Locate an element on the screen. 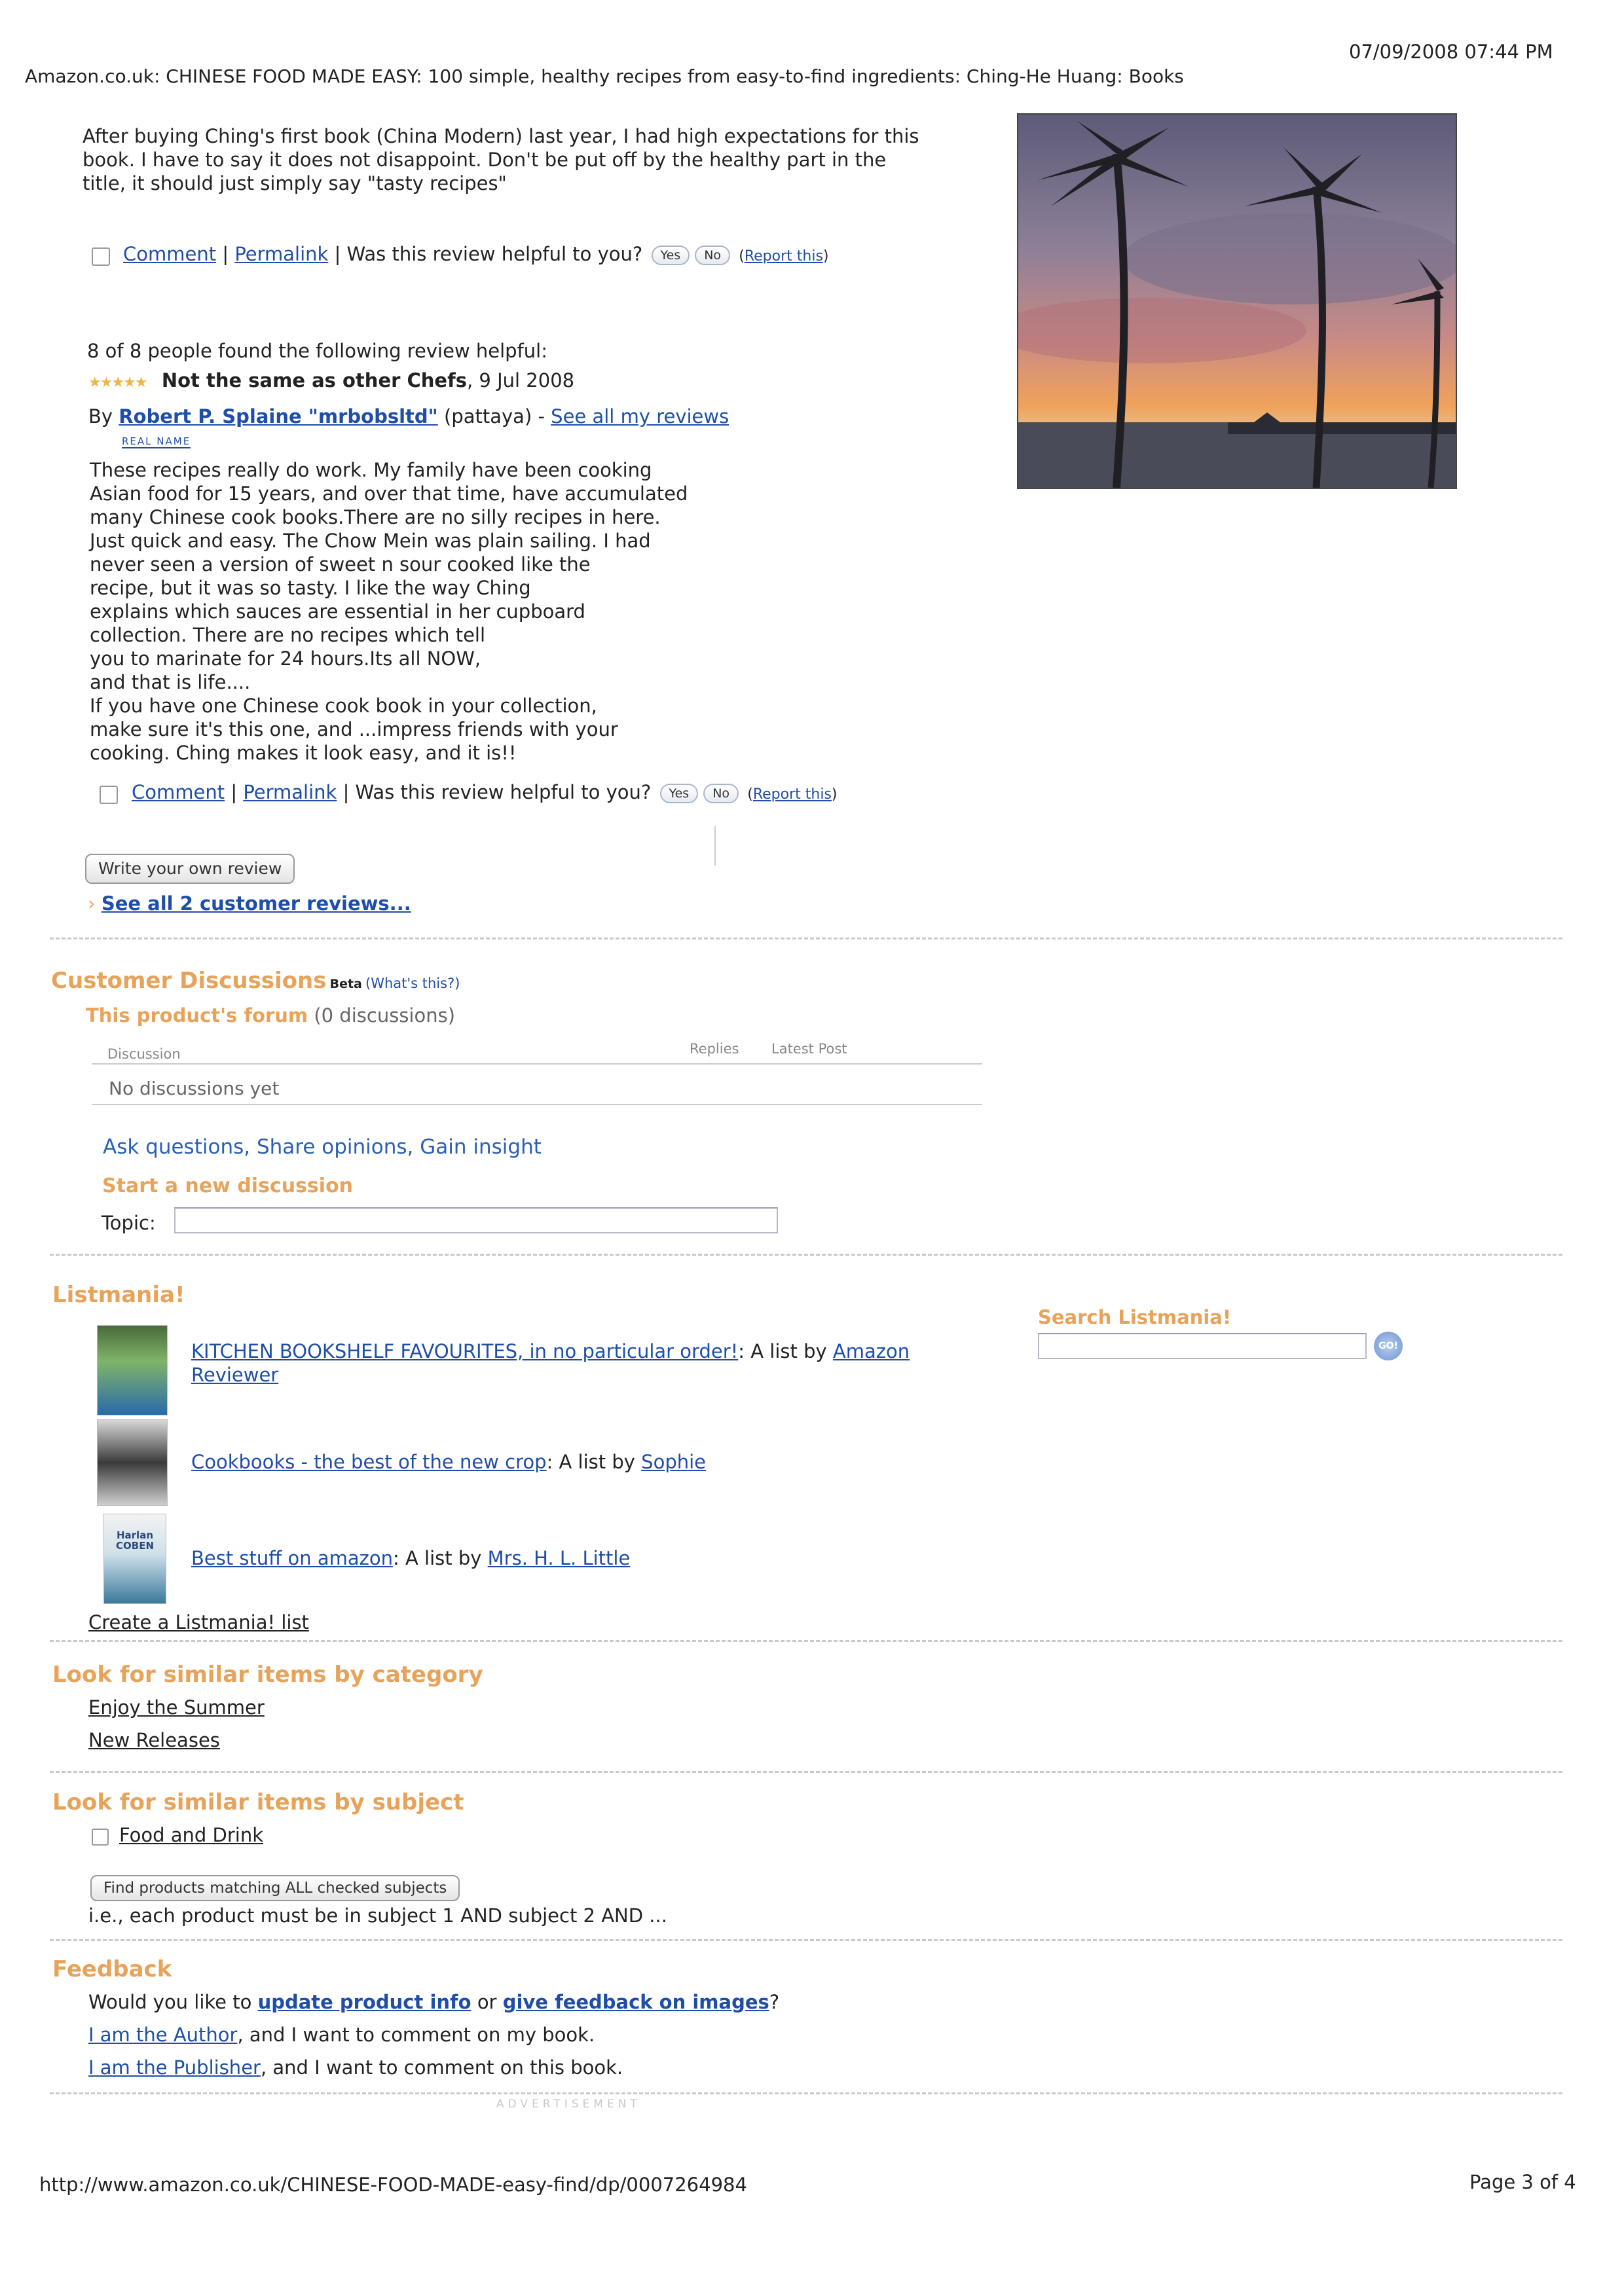  comment-icon is located at coordinates (109, 795).